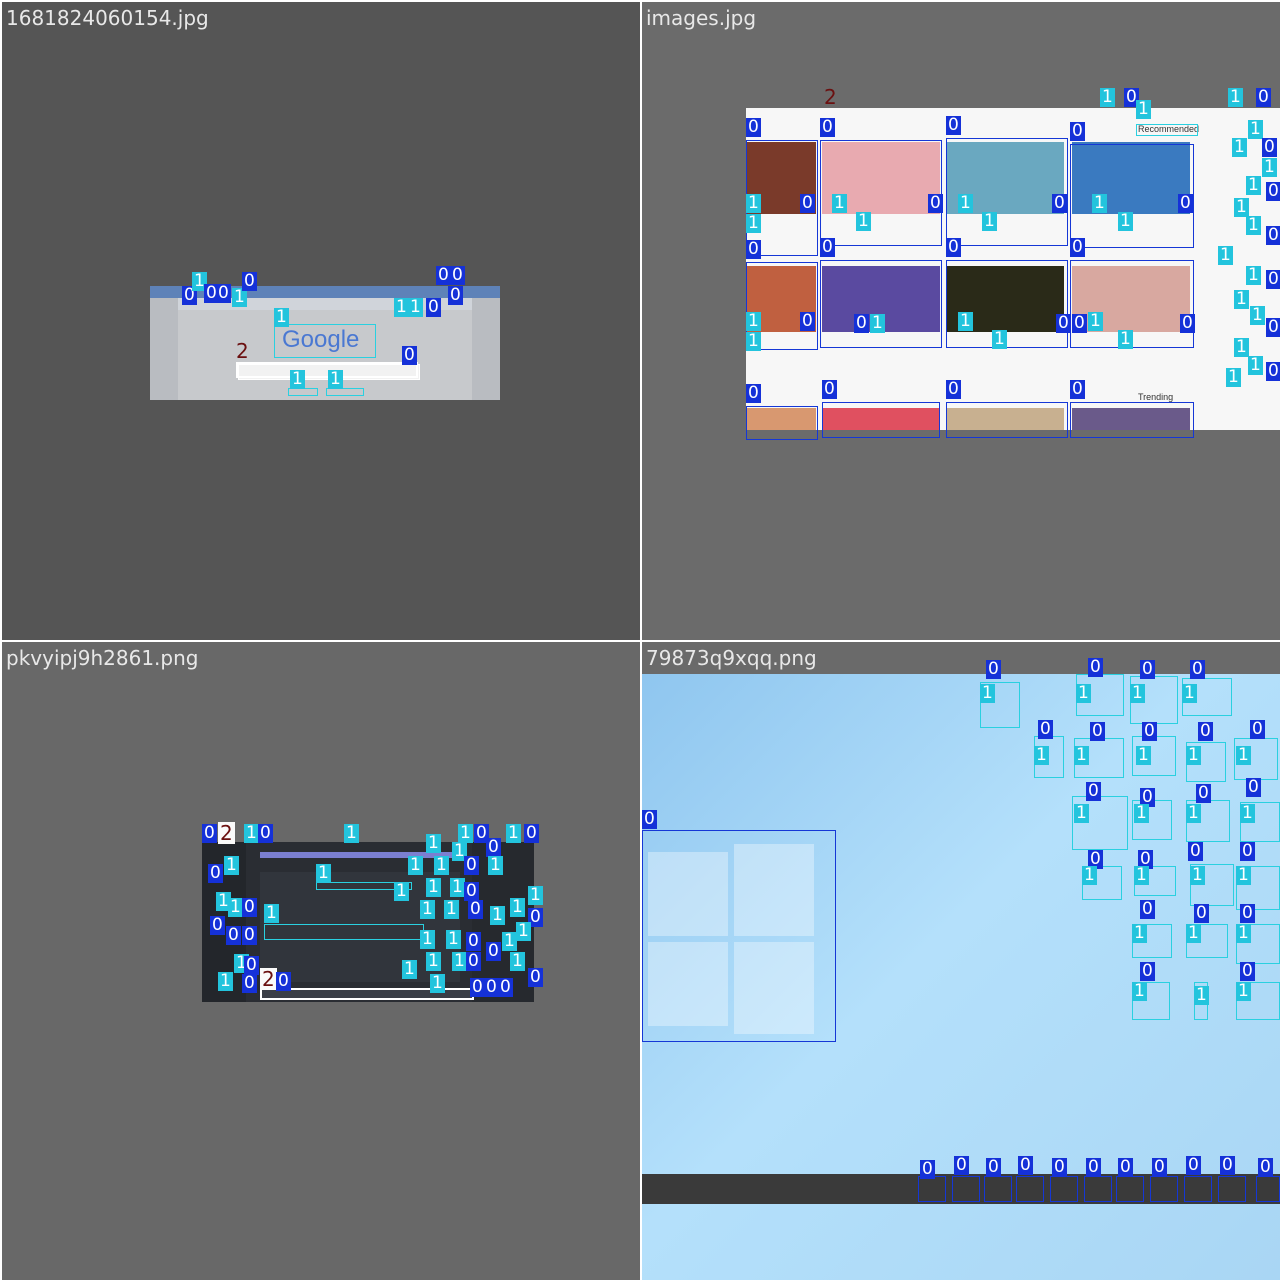 The height and width of the screenshot is (1280, 1280). I want to click on tile-filename: 1681824060154.jpg, so click(107, 18).